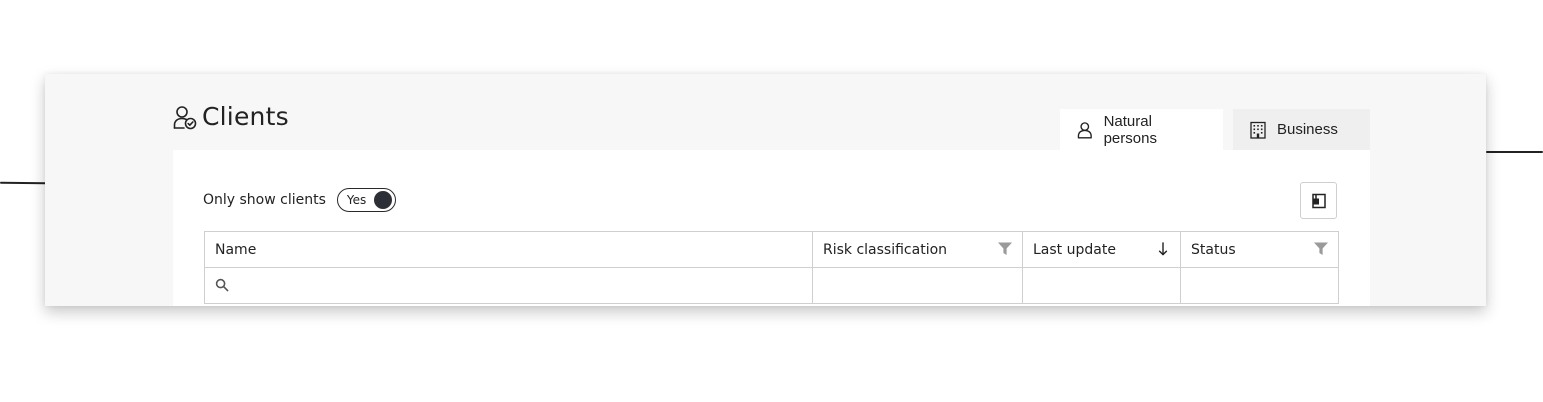  I want to click on name-search-cell, so click(509, 286).